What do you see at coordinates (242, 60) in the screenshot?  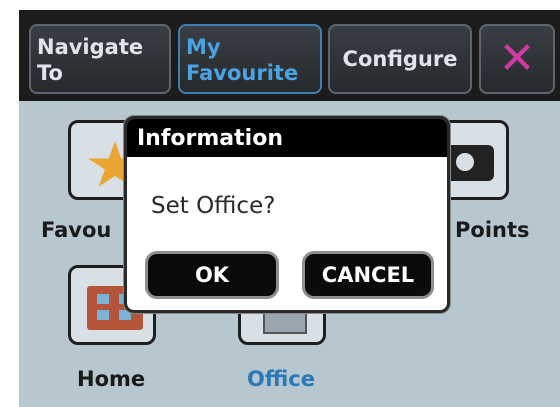 I see `tab-my-favourite-label: My Favourite` at bounding box center [242, 60].